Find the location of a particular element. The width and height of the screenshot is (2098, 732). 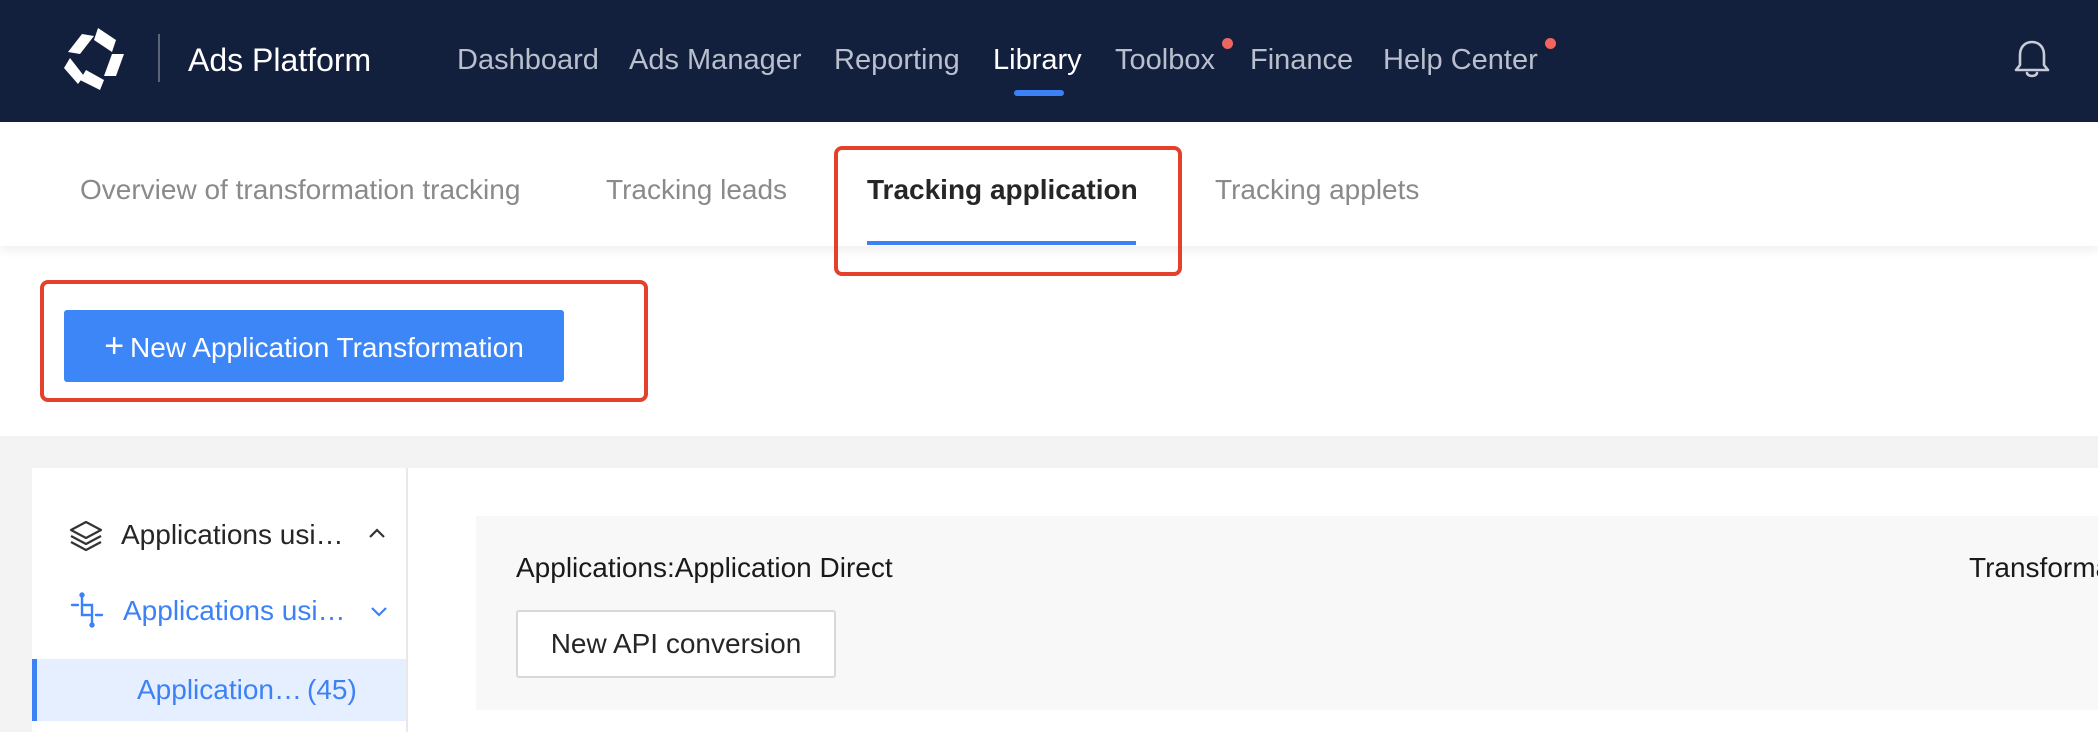

brand-divider is located at coordinates (159, 58).